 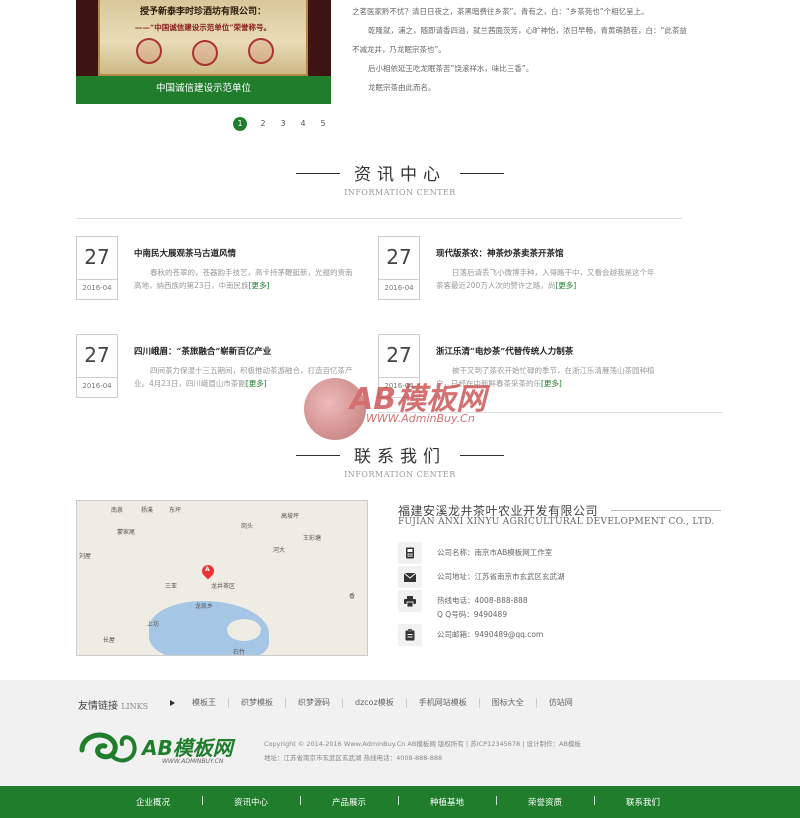 I want to click on map-label: 长屋, so click(x=109, y=640).